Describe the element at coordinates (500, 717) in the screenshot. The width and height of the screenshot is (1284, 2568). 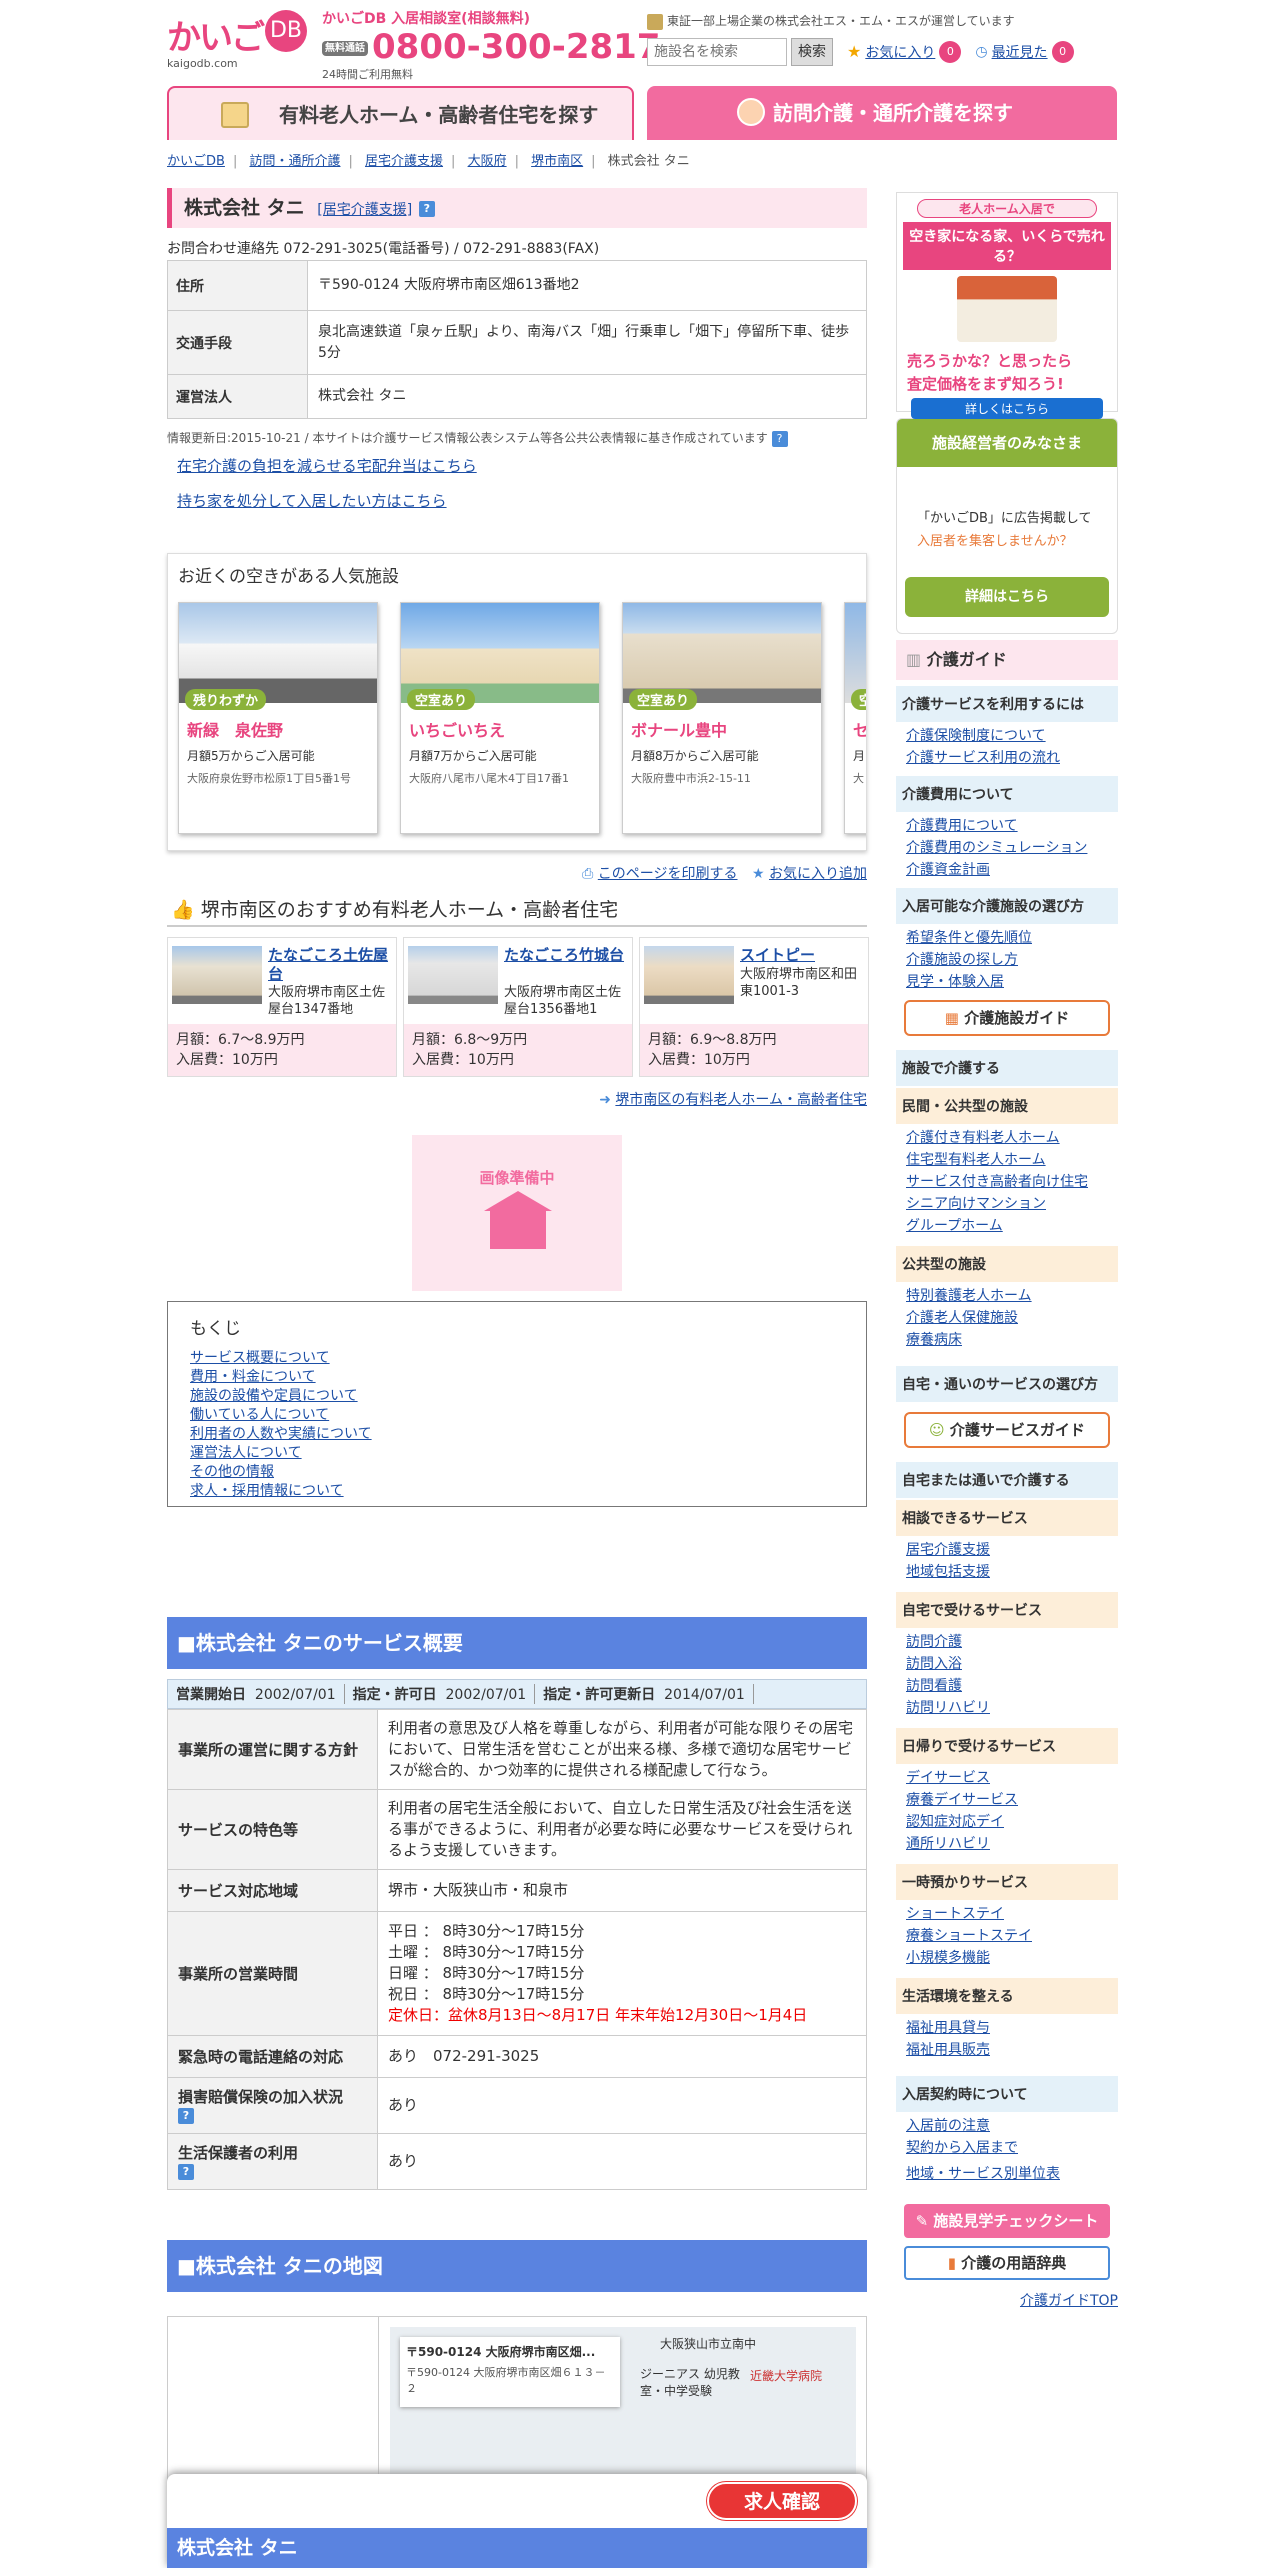
I see `nearby-card: 空室あり いちごいちえ 月額7万からご入居可能 大阪府八尾市八尾木4丁目17番1` at that location.